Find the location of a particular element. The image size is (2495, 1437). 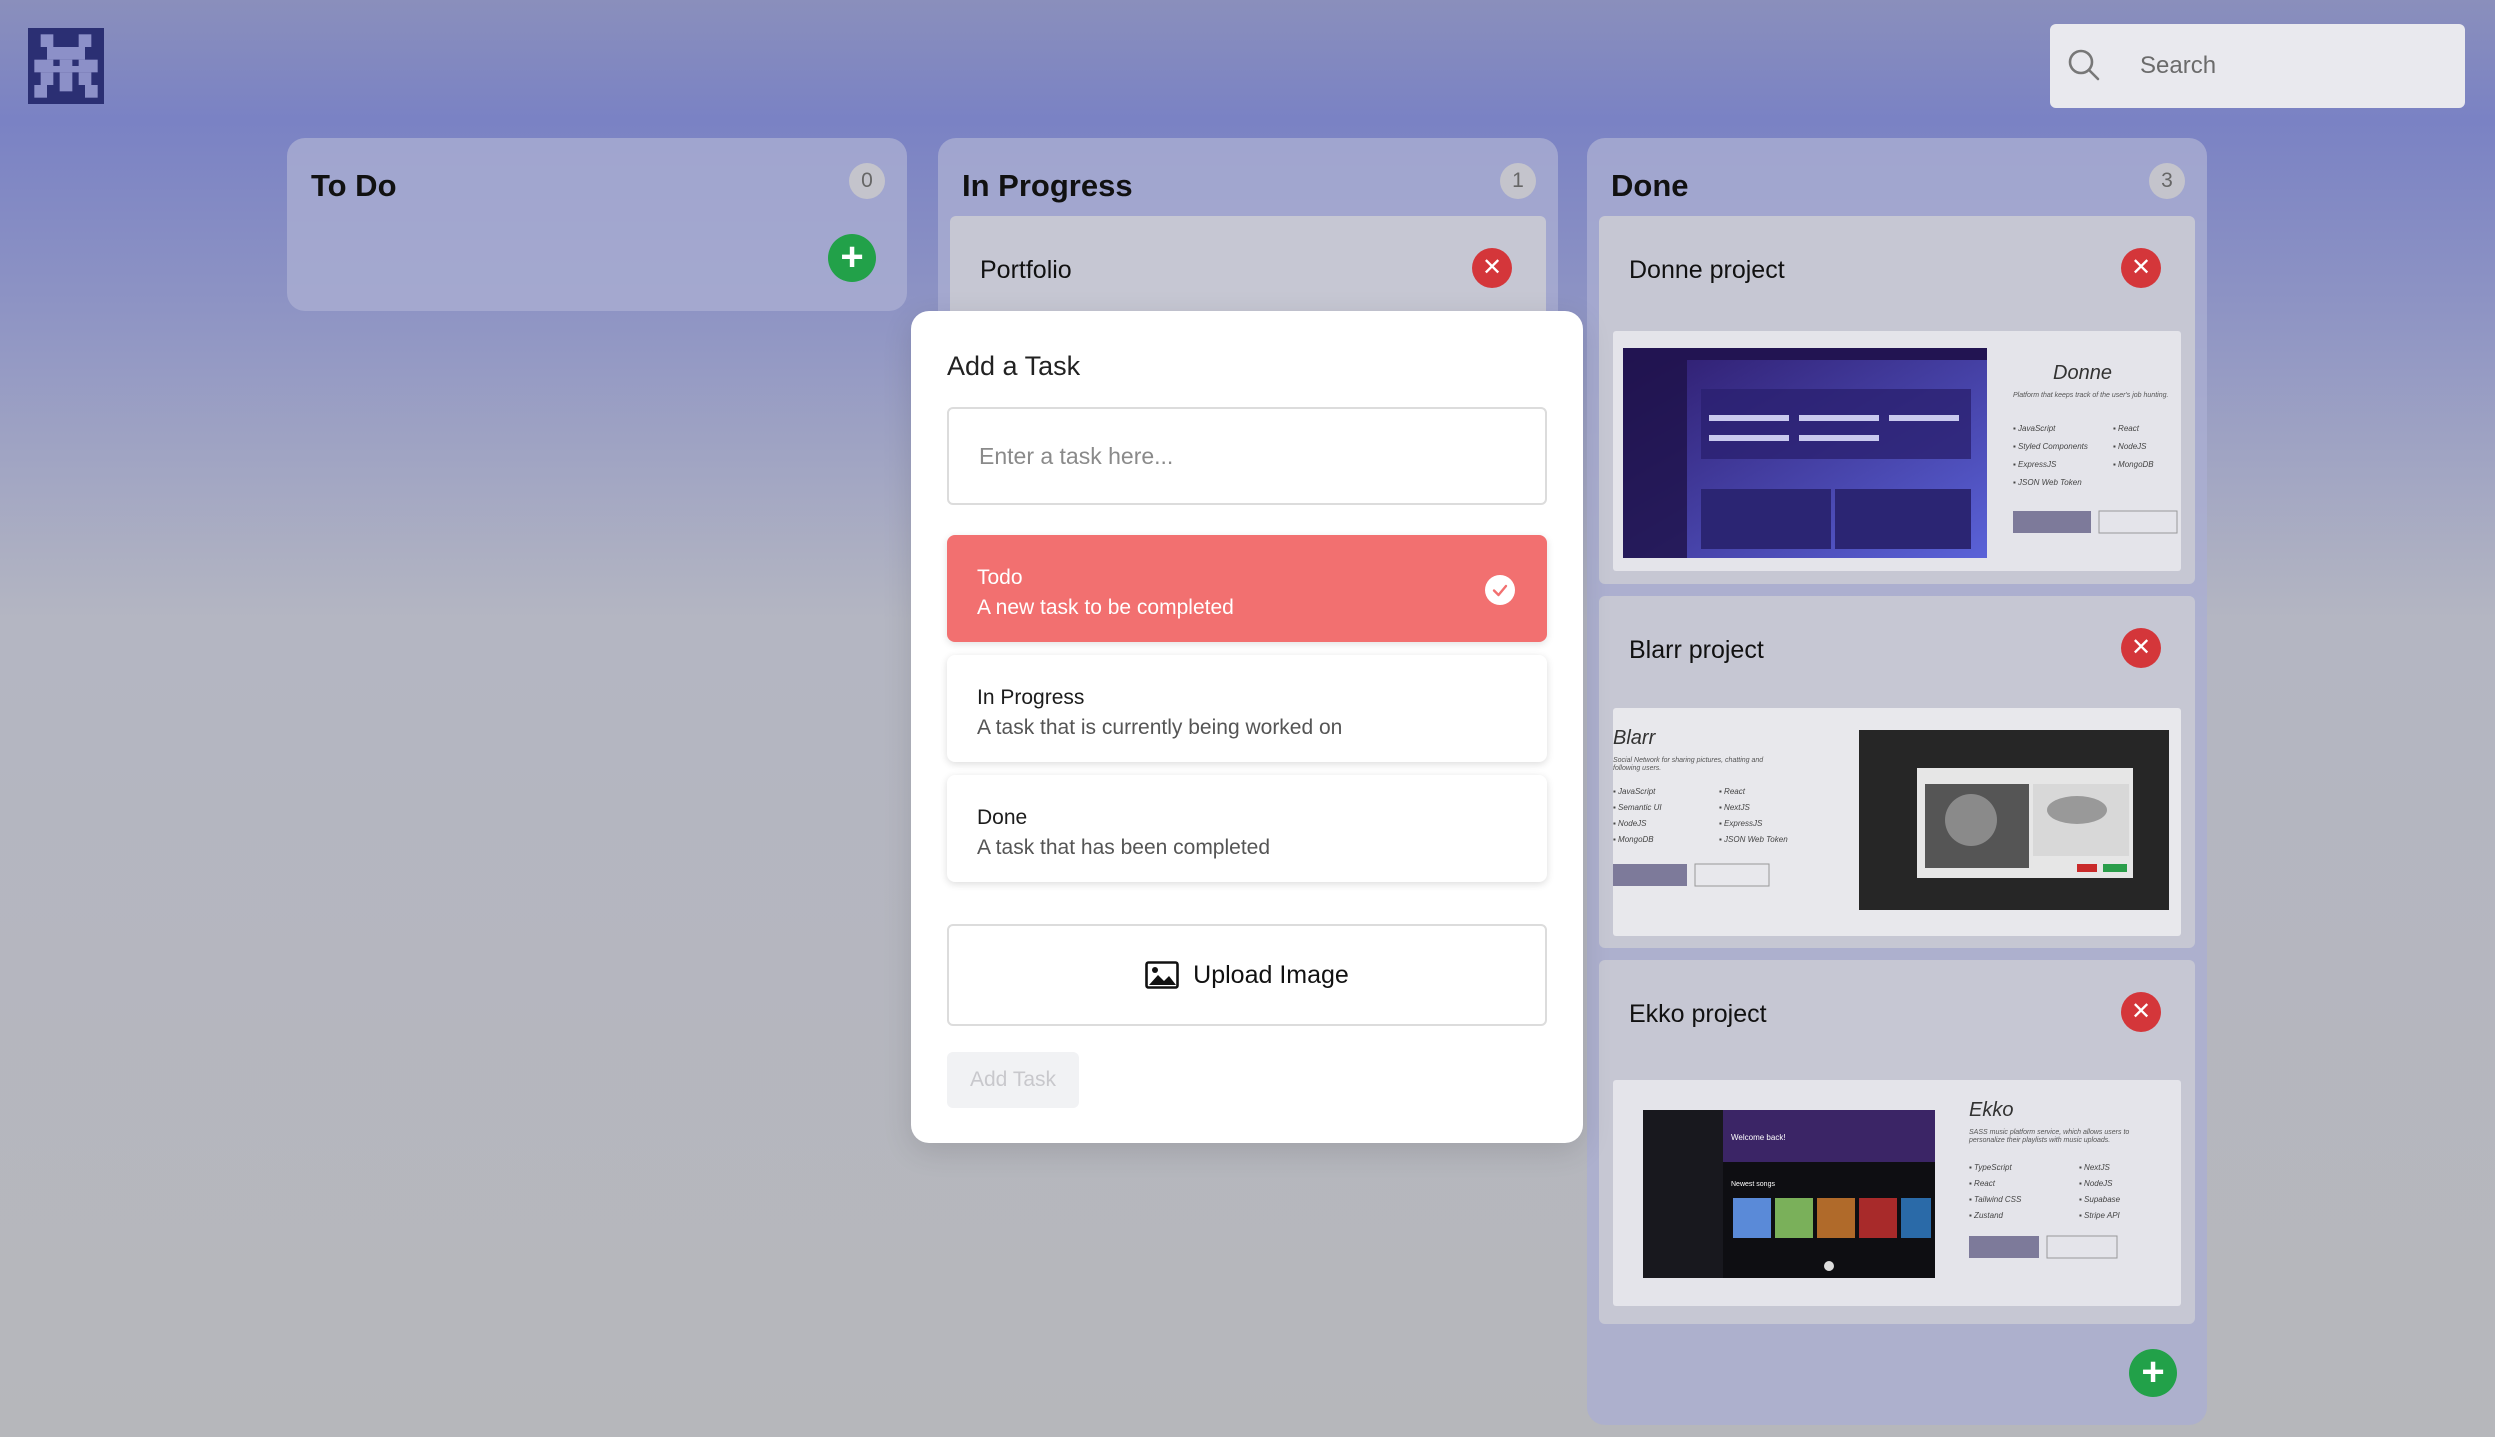

invader-logo-icon is located at coordinates (66, 66).